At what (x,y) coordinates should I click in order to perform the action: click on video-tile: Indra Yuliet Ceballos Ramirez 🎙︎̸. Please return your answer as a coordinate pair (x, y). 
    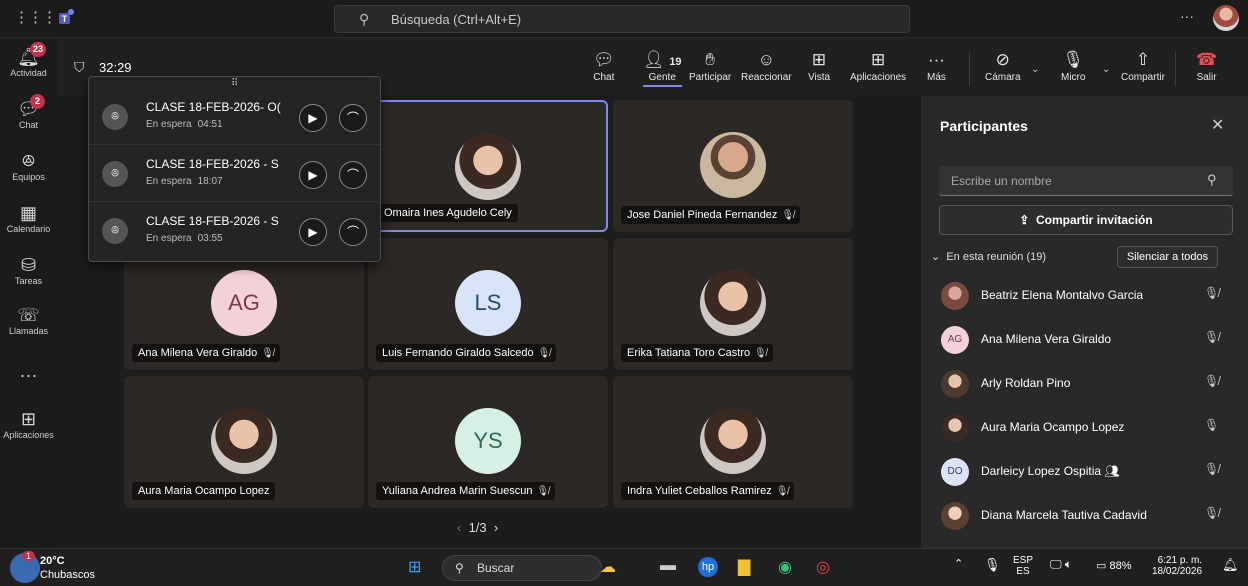
    Looking at the image, I should click on (733, 442).